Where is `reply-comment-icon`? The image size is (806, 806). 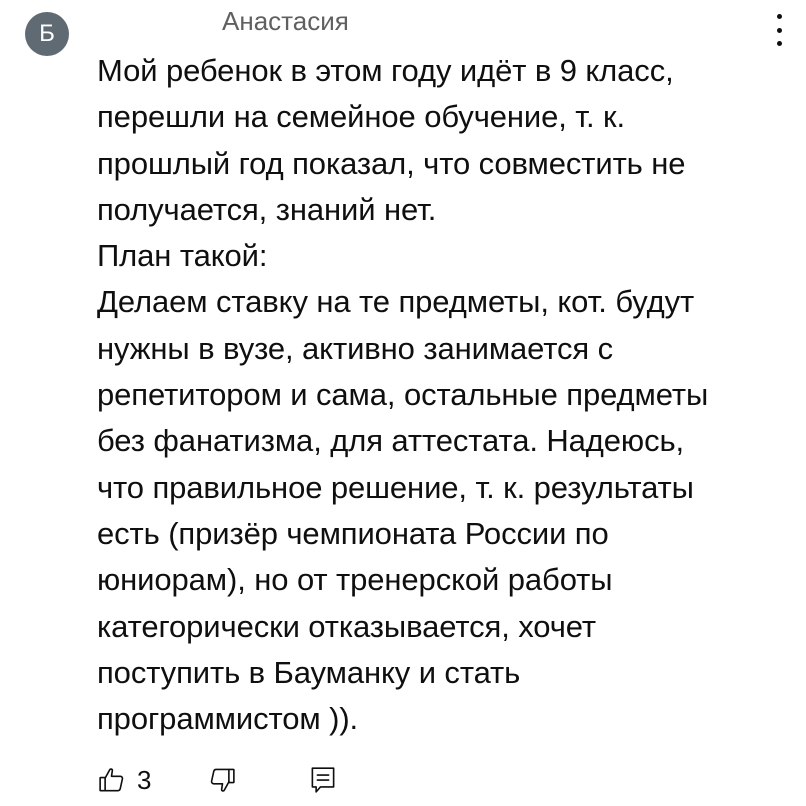 reply-comment-icon is located at coordinates (323, 780).